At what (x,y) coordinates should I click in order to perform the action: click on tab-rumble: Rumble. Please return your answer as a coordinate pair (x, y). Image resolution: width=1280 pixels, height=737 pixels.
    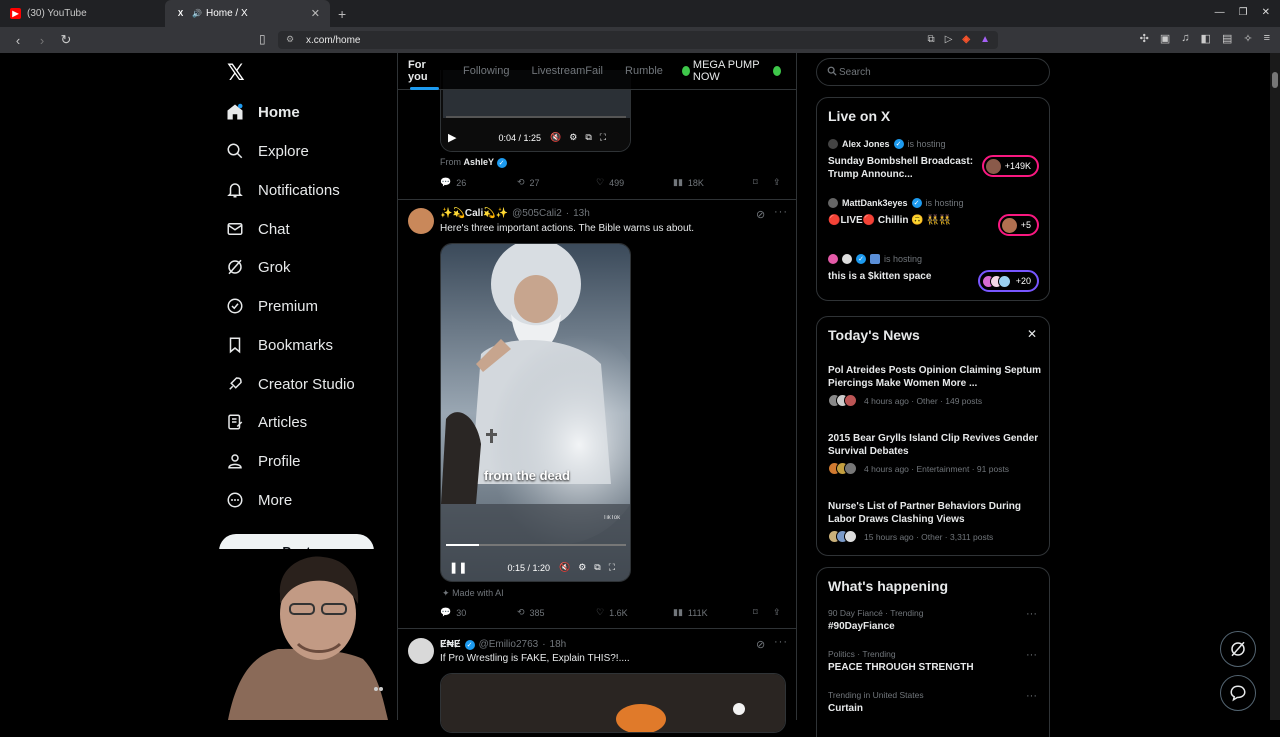
    Looking at the image, I should click on (644, 71).